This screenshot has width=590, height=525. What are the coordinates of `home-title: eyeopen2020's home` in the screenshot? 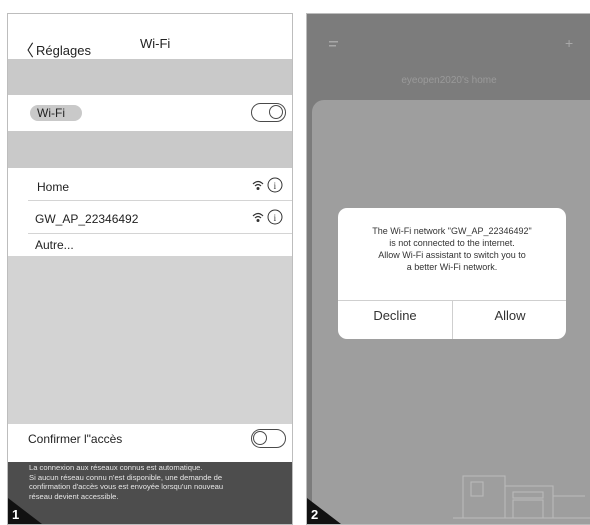 It's located at (449, 80).